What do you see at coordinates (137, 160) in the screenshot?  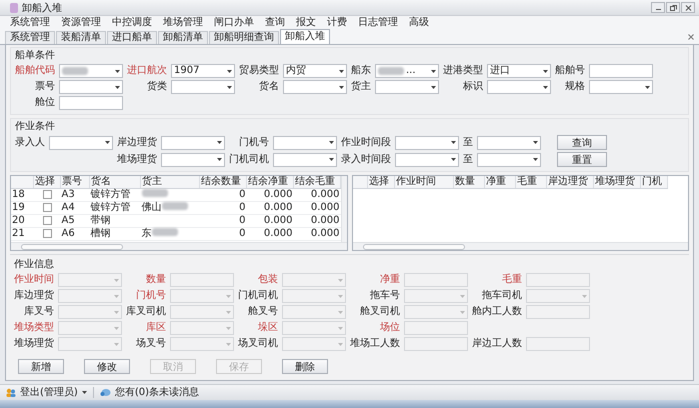 I see `field-label: 堆场理货` at bounding box center [137, 160].